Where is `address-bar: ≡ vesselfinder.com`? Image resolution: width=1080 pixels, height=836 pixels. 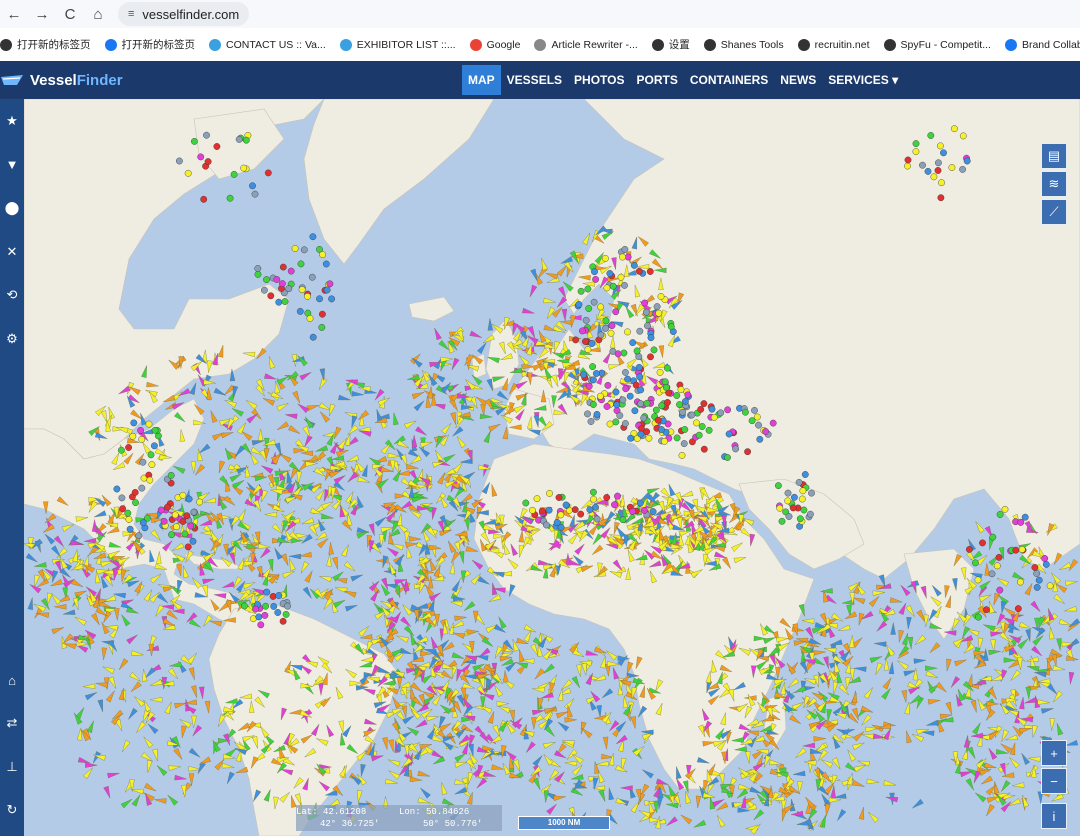
address-bar: ≡ vesselfinder.com is located at coordinates (184, 14).